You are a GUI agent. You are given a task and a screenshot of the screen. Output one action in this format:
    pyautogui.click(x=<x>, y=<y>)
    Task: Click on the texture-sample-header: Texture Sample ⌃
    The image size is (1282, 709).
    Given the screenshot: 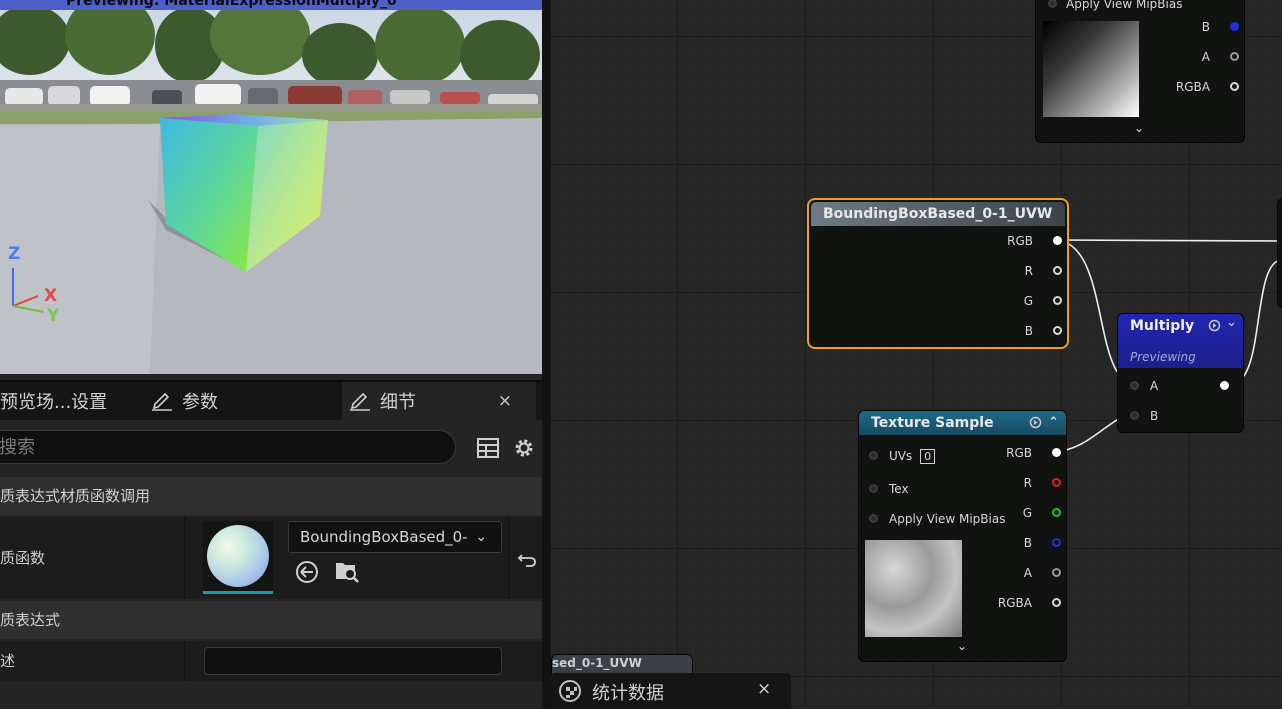 What is the action you would take?
    pyautogui.click(x=962, y=423)
    